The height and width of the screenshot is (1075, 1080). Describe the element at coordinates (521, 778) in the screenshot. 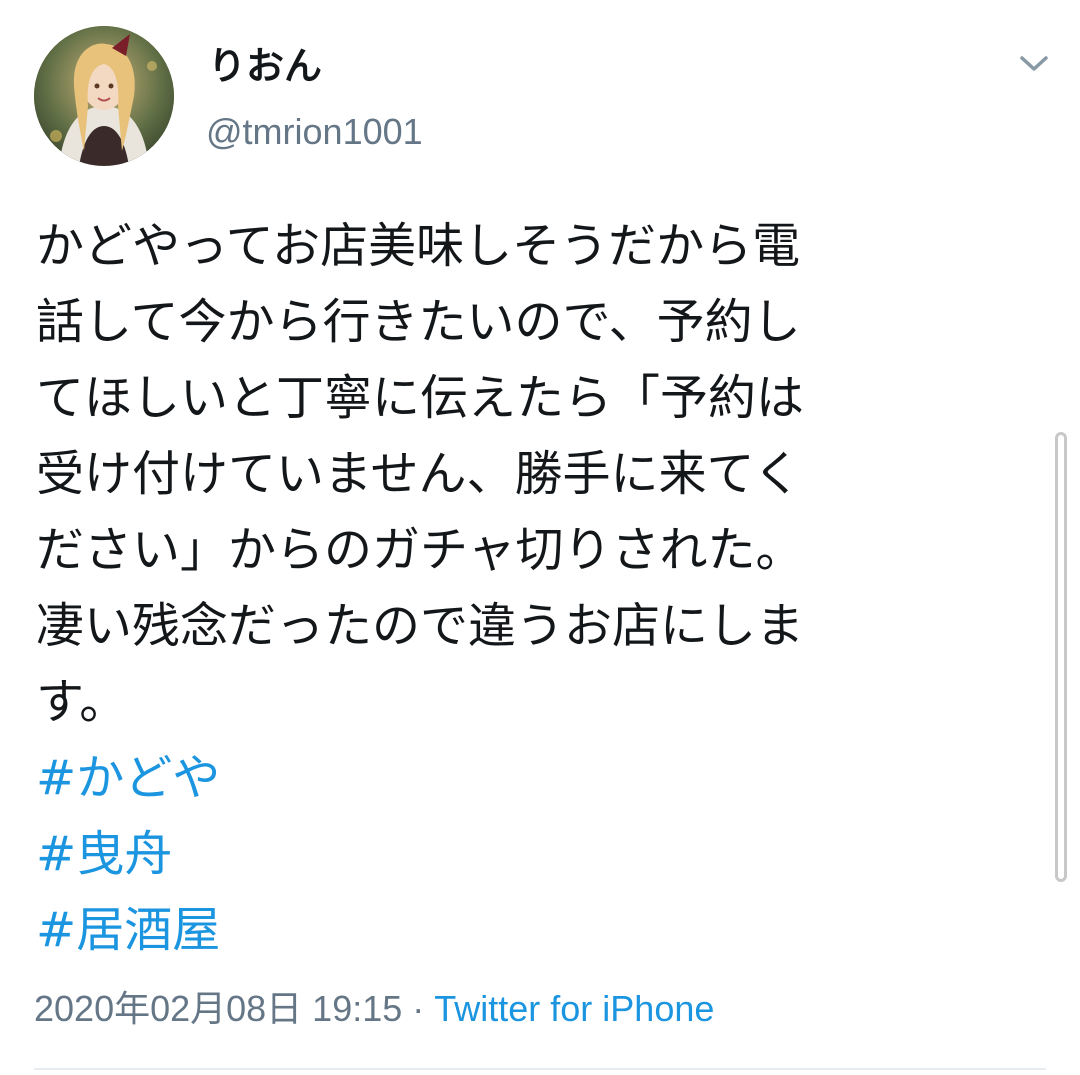

I see `hashtag-link: #かどや` at that location.